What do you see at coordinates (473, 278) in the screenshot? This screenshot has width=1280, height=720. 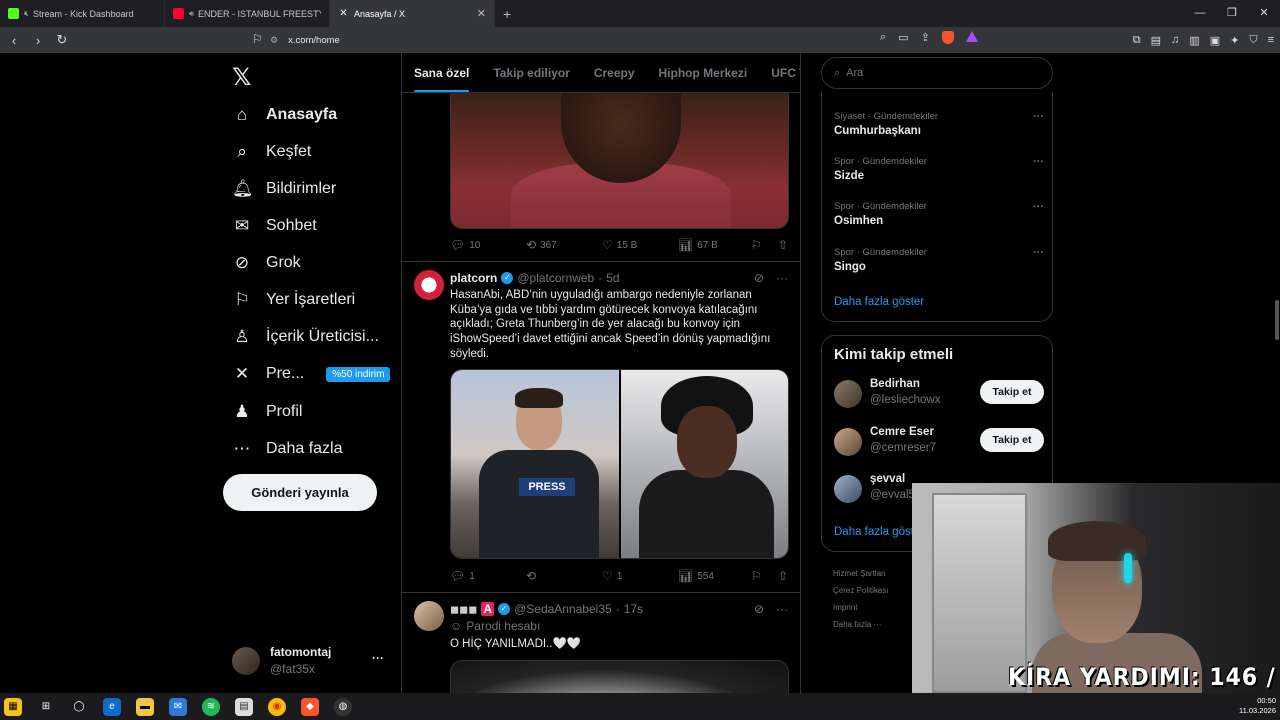 I see `author-name: platcorn` at bounding box center [473, 278].